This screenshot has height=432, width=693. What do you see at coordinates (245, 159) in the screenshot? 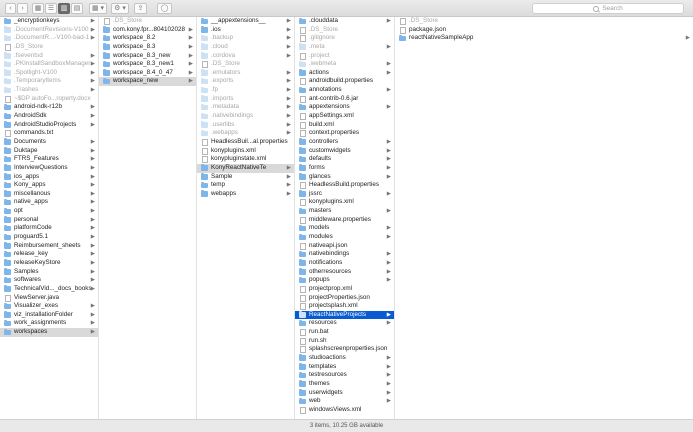
I see `file-row: konypluginstate.xml` at bounding box center [245, 159].